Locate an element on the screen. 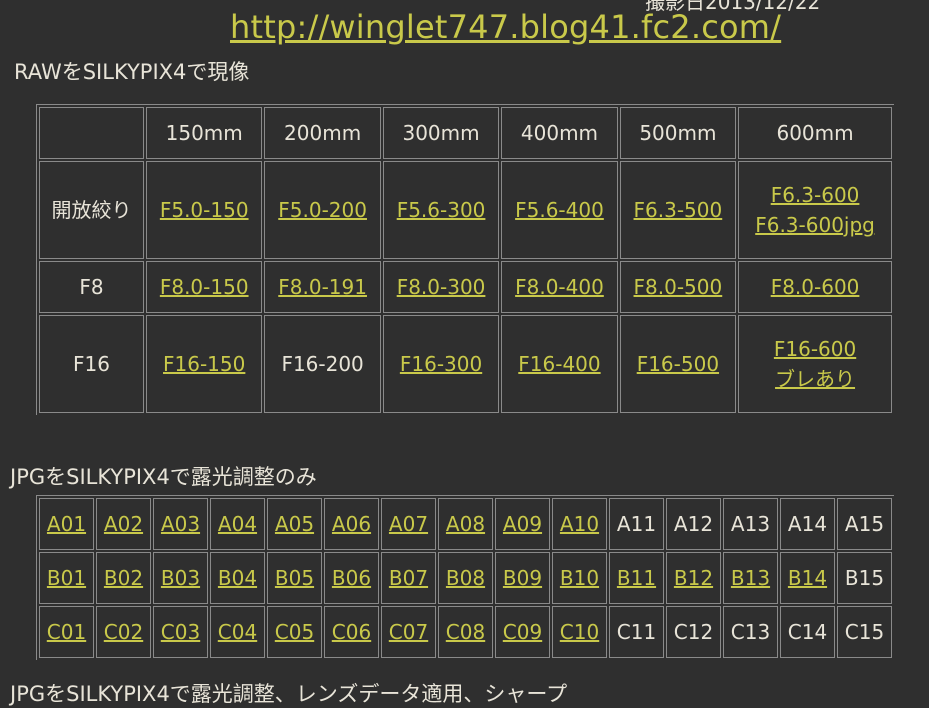 The image size is (929, 708). image-link: F6.3-600jpg is located at coordinates (815, 225).